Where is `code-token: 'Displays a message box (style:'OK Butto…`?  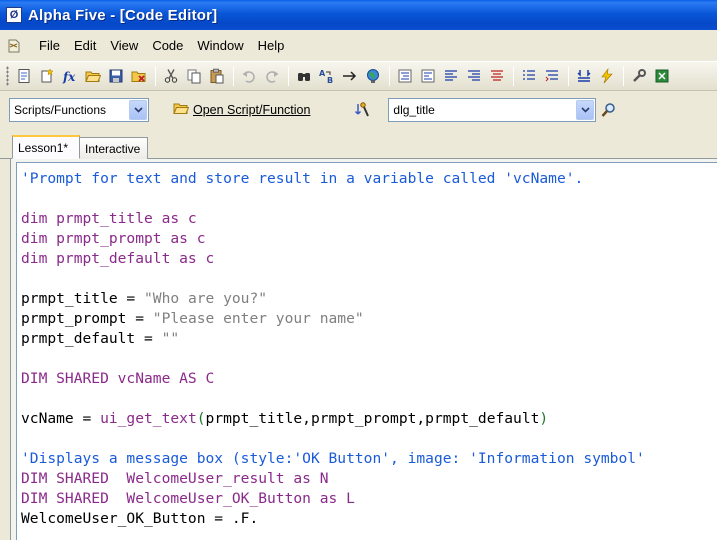
code-token: 'Displays a message box (style:'OK Butto… is located at coordinates (333, 458).